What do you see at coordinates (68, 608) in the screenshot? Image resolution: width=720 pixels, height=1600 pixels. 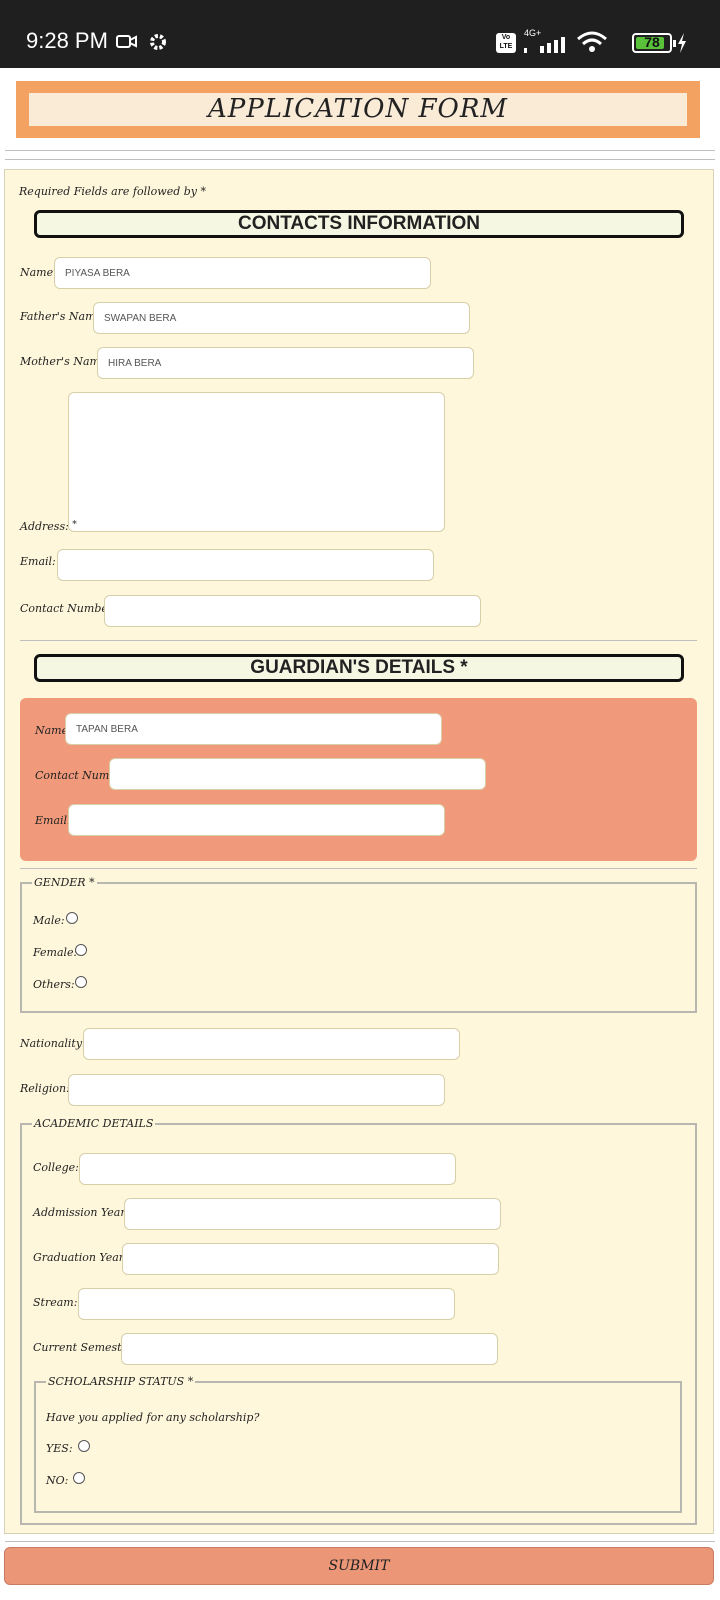 I see `contact-number-label-text: Contact Number:` at bounding box center [68, 608].